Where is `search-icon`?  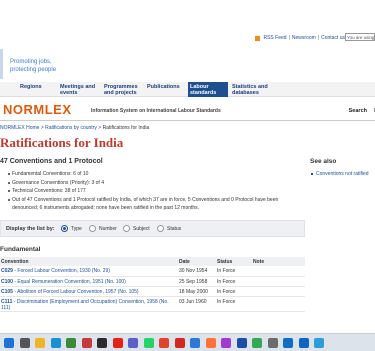
search-icon is located at coordinates (24, 343).